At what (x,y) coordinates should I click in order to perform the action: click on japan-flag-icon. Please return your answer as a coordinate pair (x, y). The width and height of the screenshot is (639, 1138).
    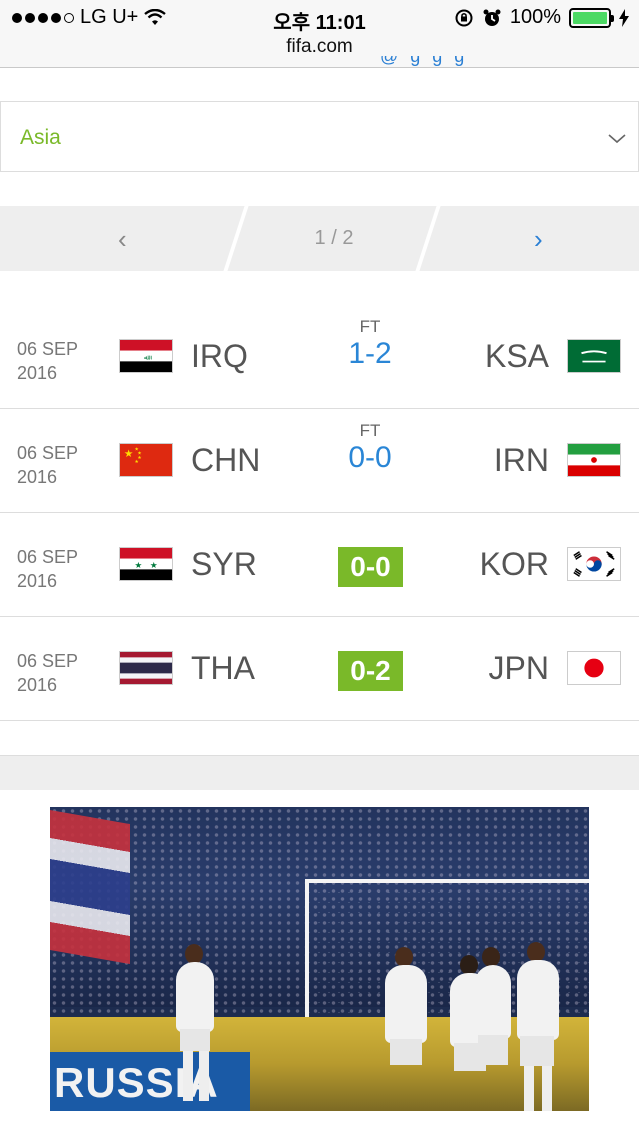
    Looking at the image, I should click on (594, 668).